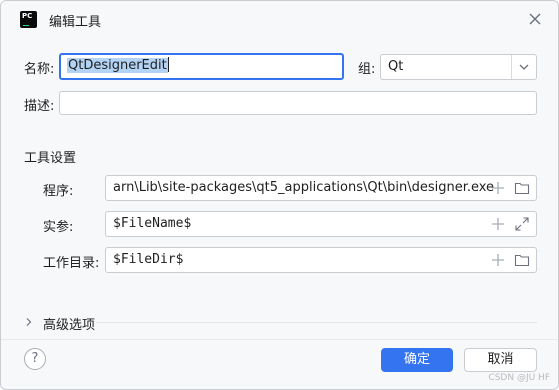  What do you see at coordinates (50, 158) in the screenshot?
I see `tool-settings-heading: 工具设置` at bounding box center [50, 158].